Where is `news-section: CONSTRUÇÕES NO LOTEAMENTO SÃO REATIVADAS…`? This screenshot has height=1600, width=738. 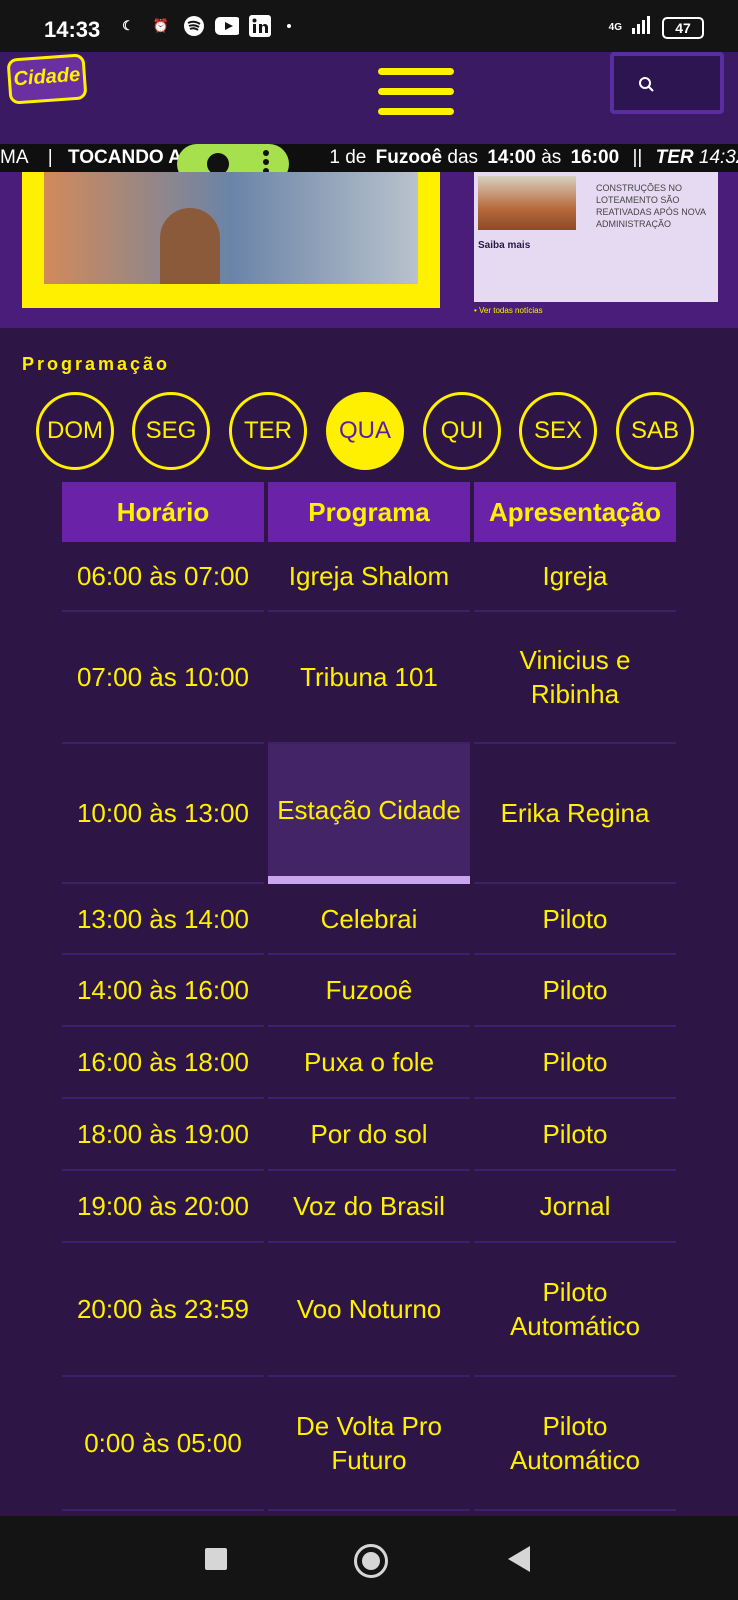 news-section: CONSTRUÇÕES NO LOTEAMENTO SÃO REATIVADAS… is located at coordinates (369, 250).